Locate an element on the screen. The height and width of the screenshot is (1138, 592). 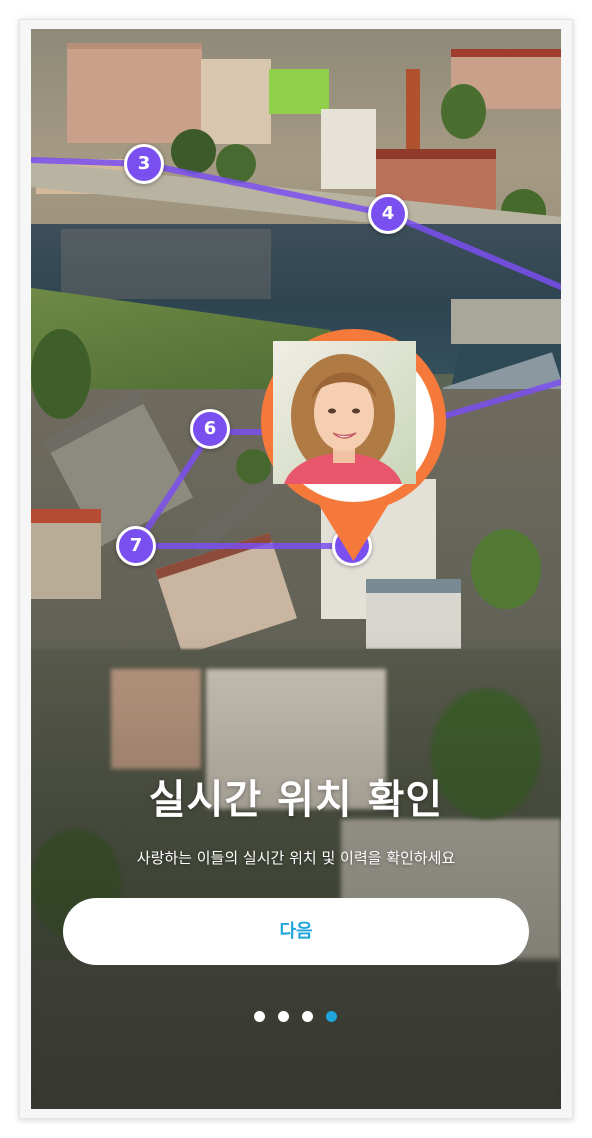
next-button: 다음 is located at coordinates (296, 931).